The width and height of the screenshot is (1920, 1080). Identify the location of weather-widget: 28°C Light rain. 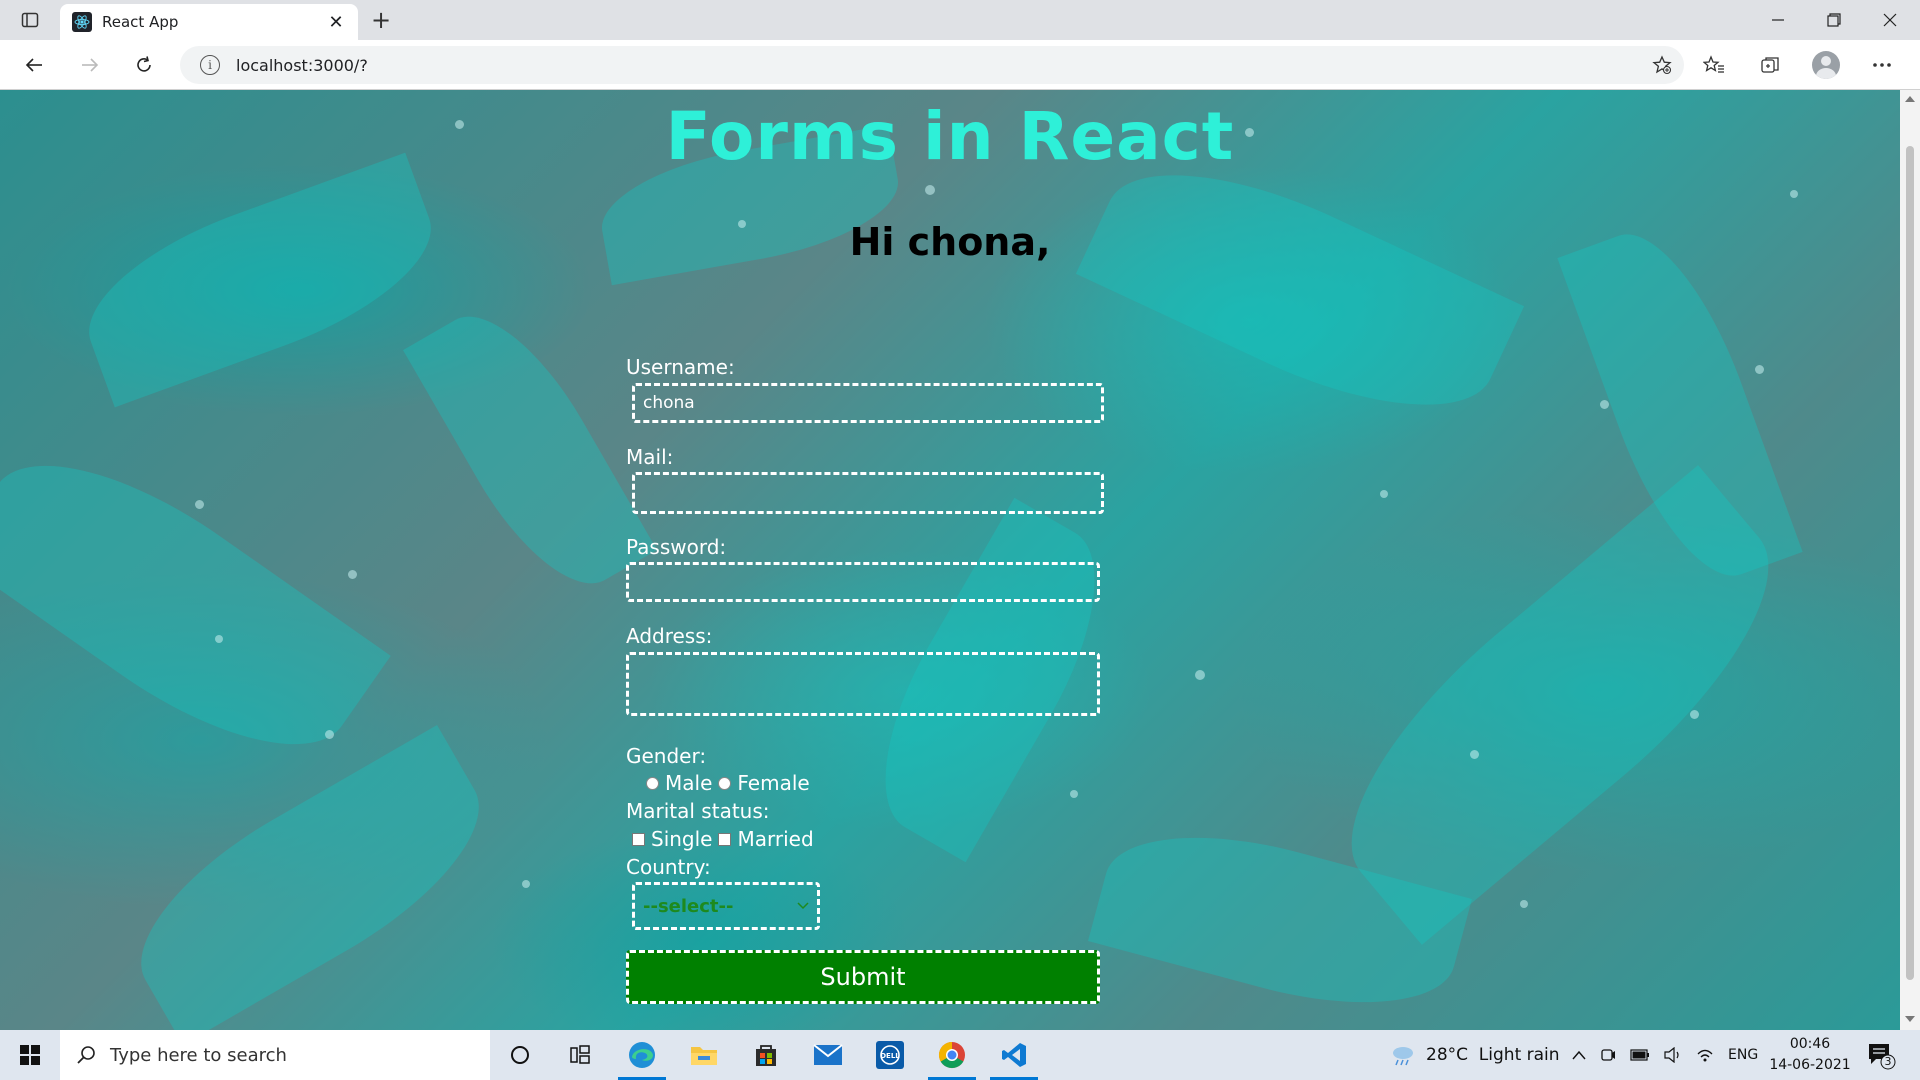
(1475, 1055).